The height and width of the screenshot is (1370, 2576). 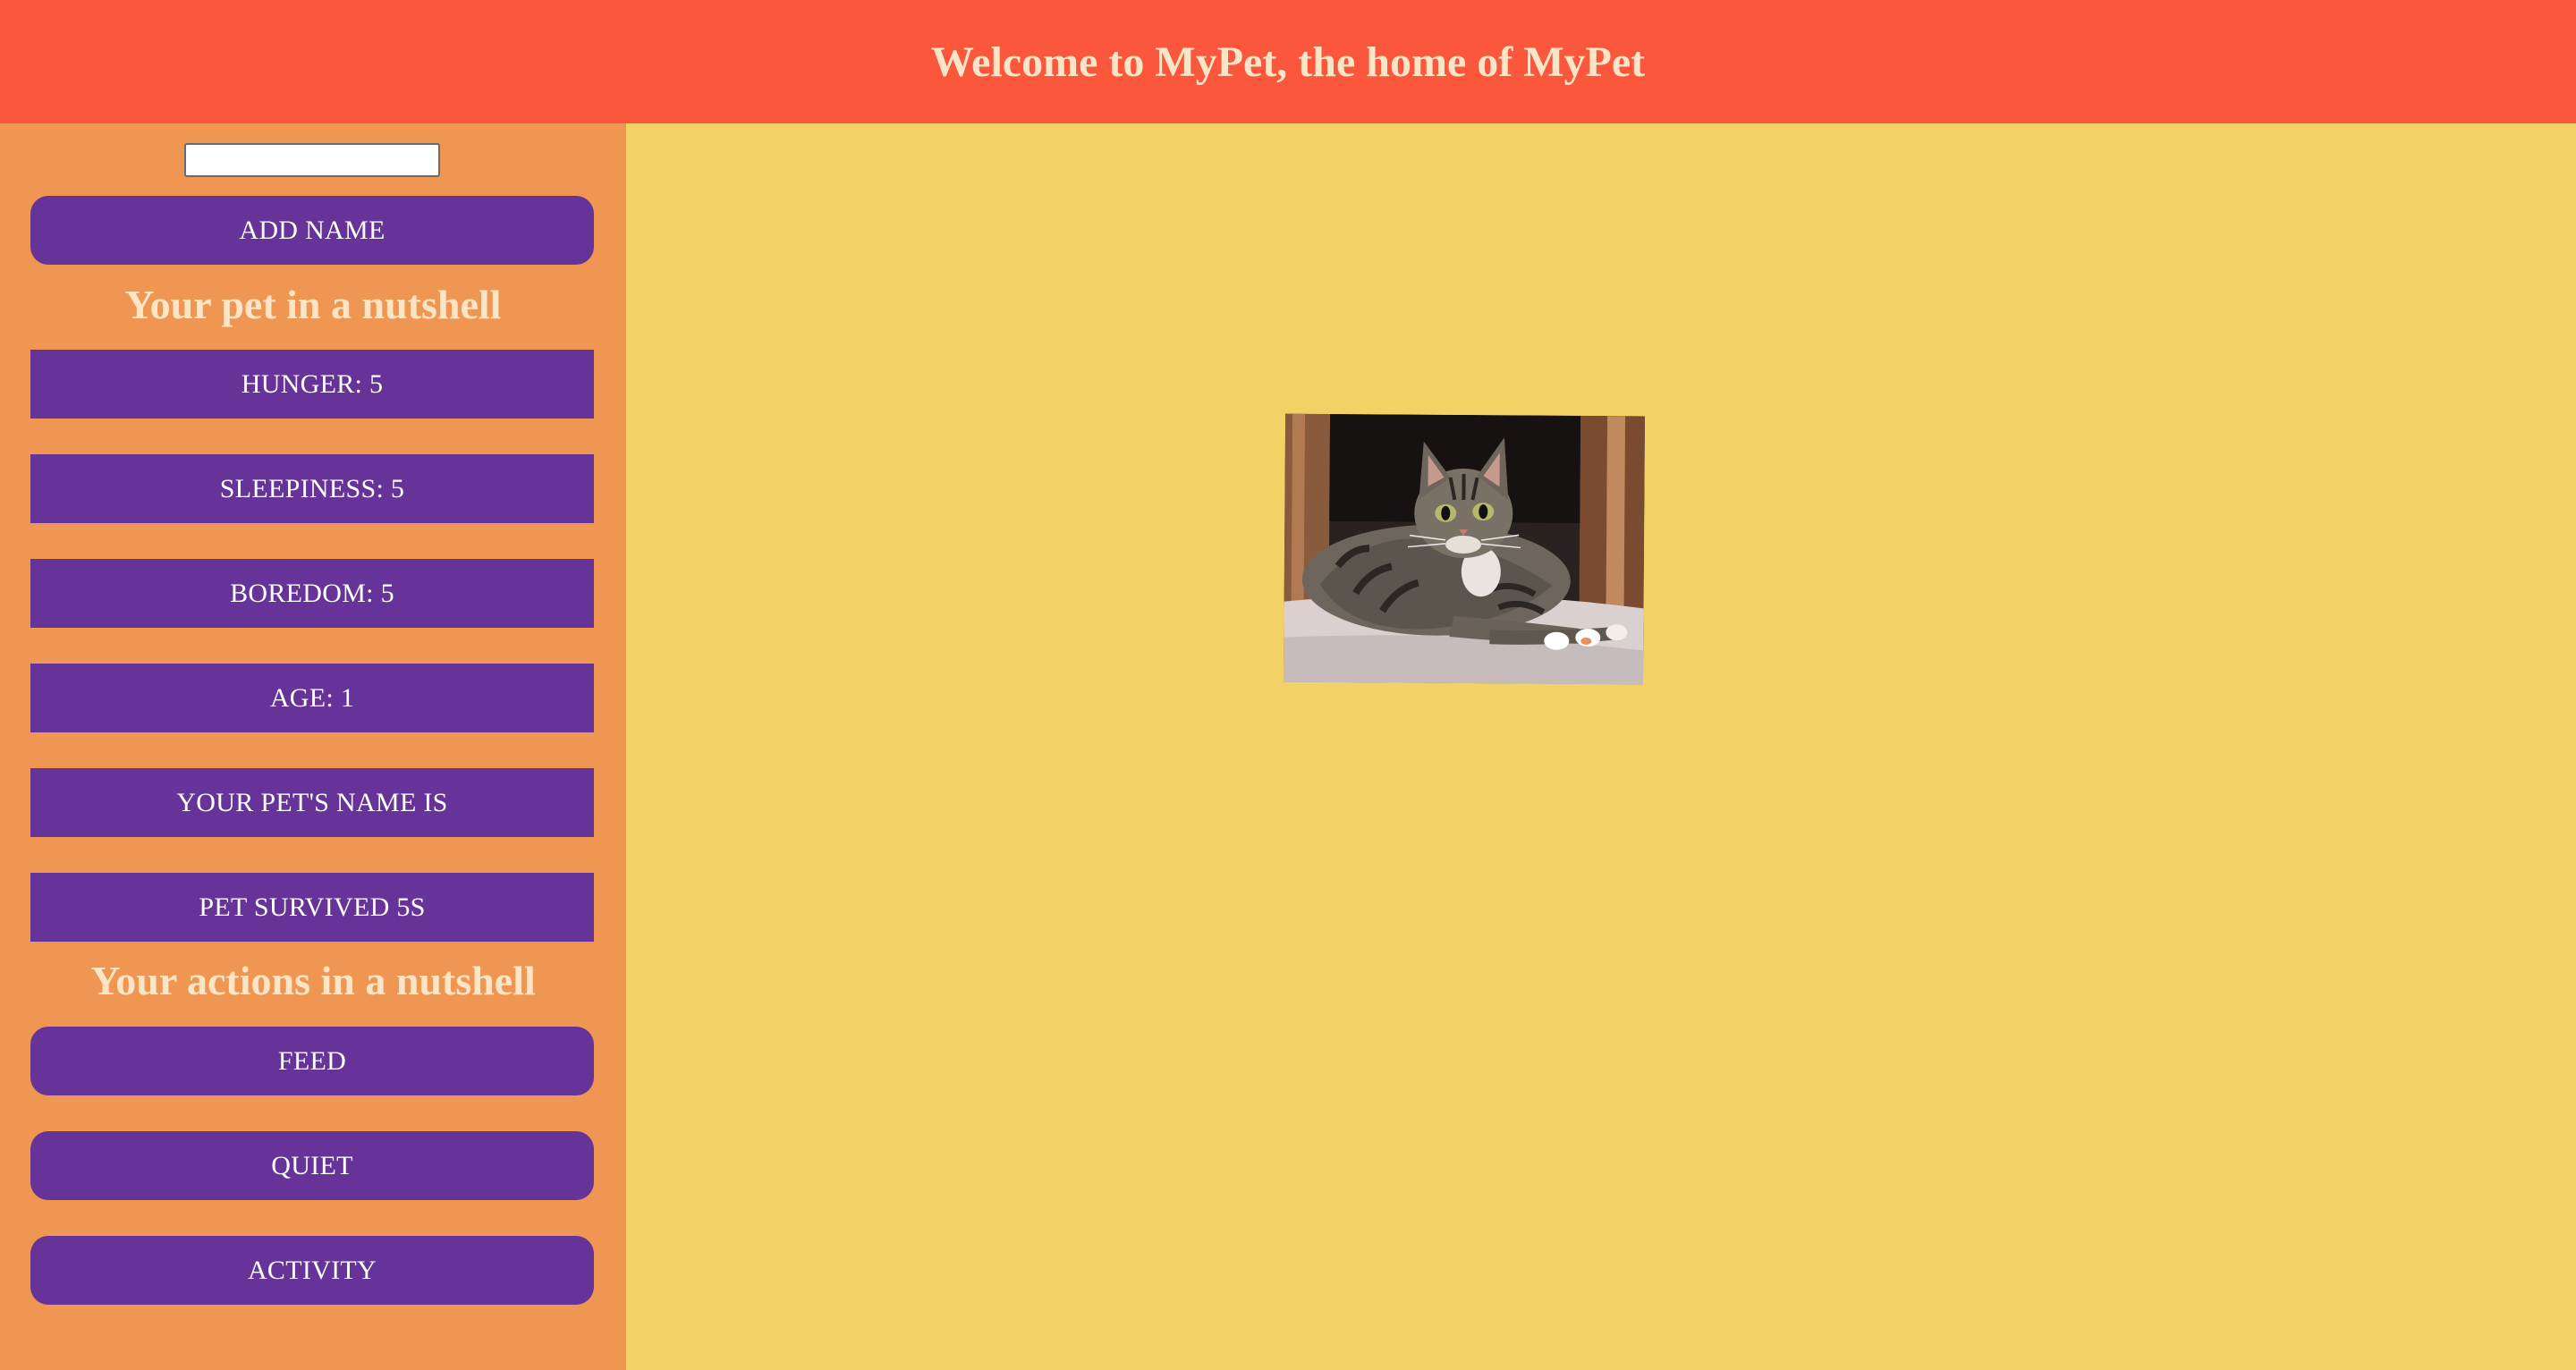 I want to click on tabby-cat-photo, so click(x=1464, y=549).